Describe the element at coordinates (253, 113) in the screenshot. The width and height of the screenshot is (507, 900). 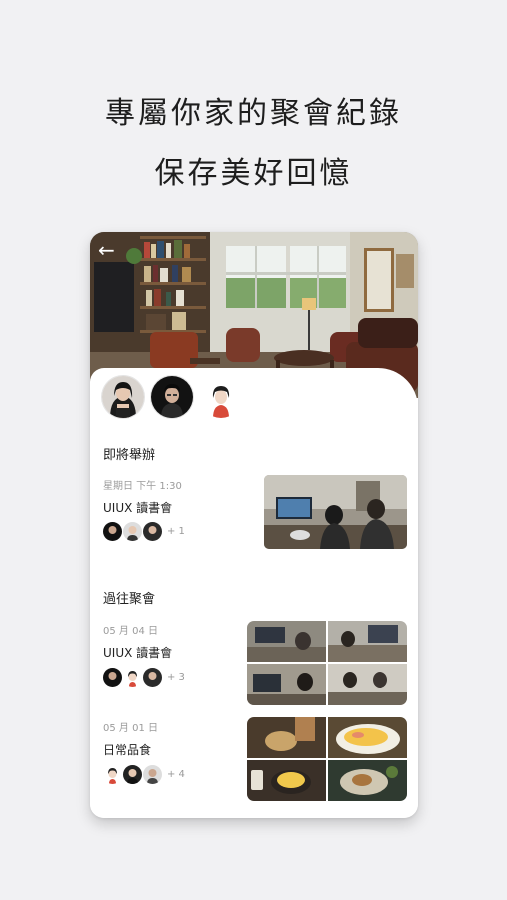
I see `headline-line-1: 專屬你家的聚會紀錄` at that location.